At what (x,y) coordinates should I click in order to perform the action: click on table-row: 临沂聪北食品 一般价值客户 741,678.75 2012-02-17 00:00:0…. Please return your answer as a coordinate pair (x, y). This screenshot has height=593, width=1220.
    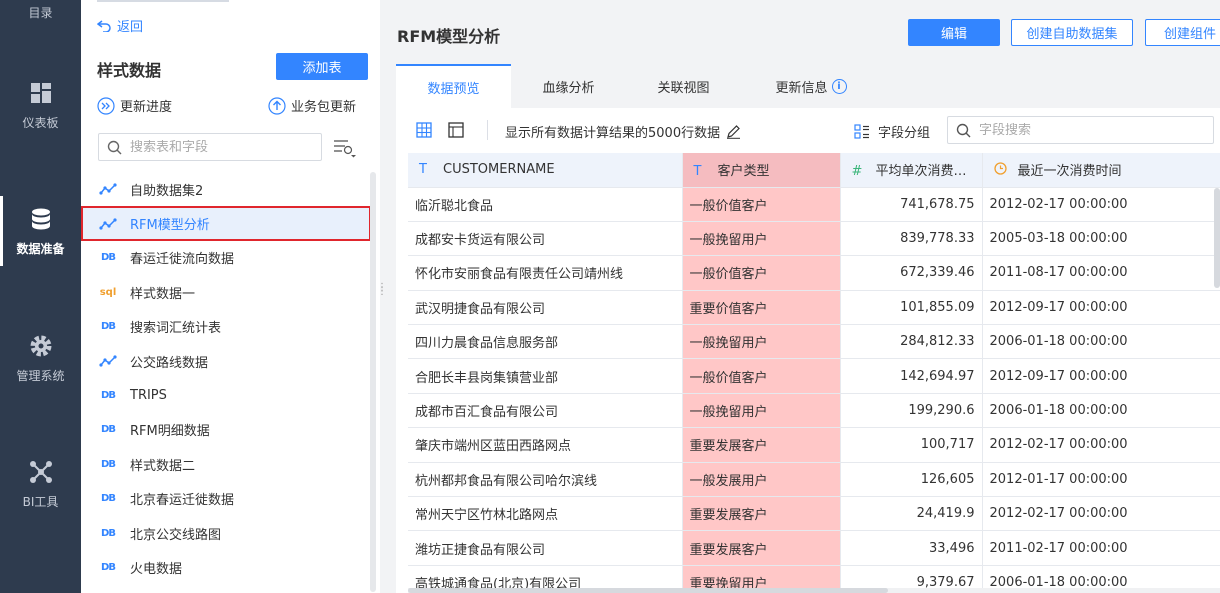
    Looking at the image, I should click on (814, 204).